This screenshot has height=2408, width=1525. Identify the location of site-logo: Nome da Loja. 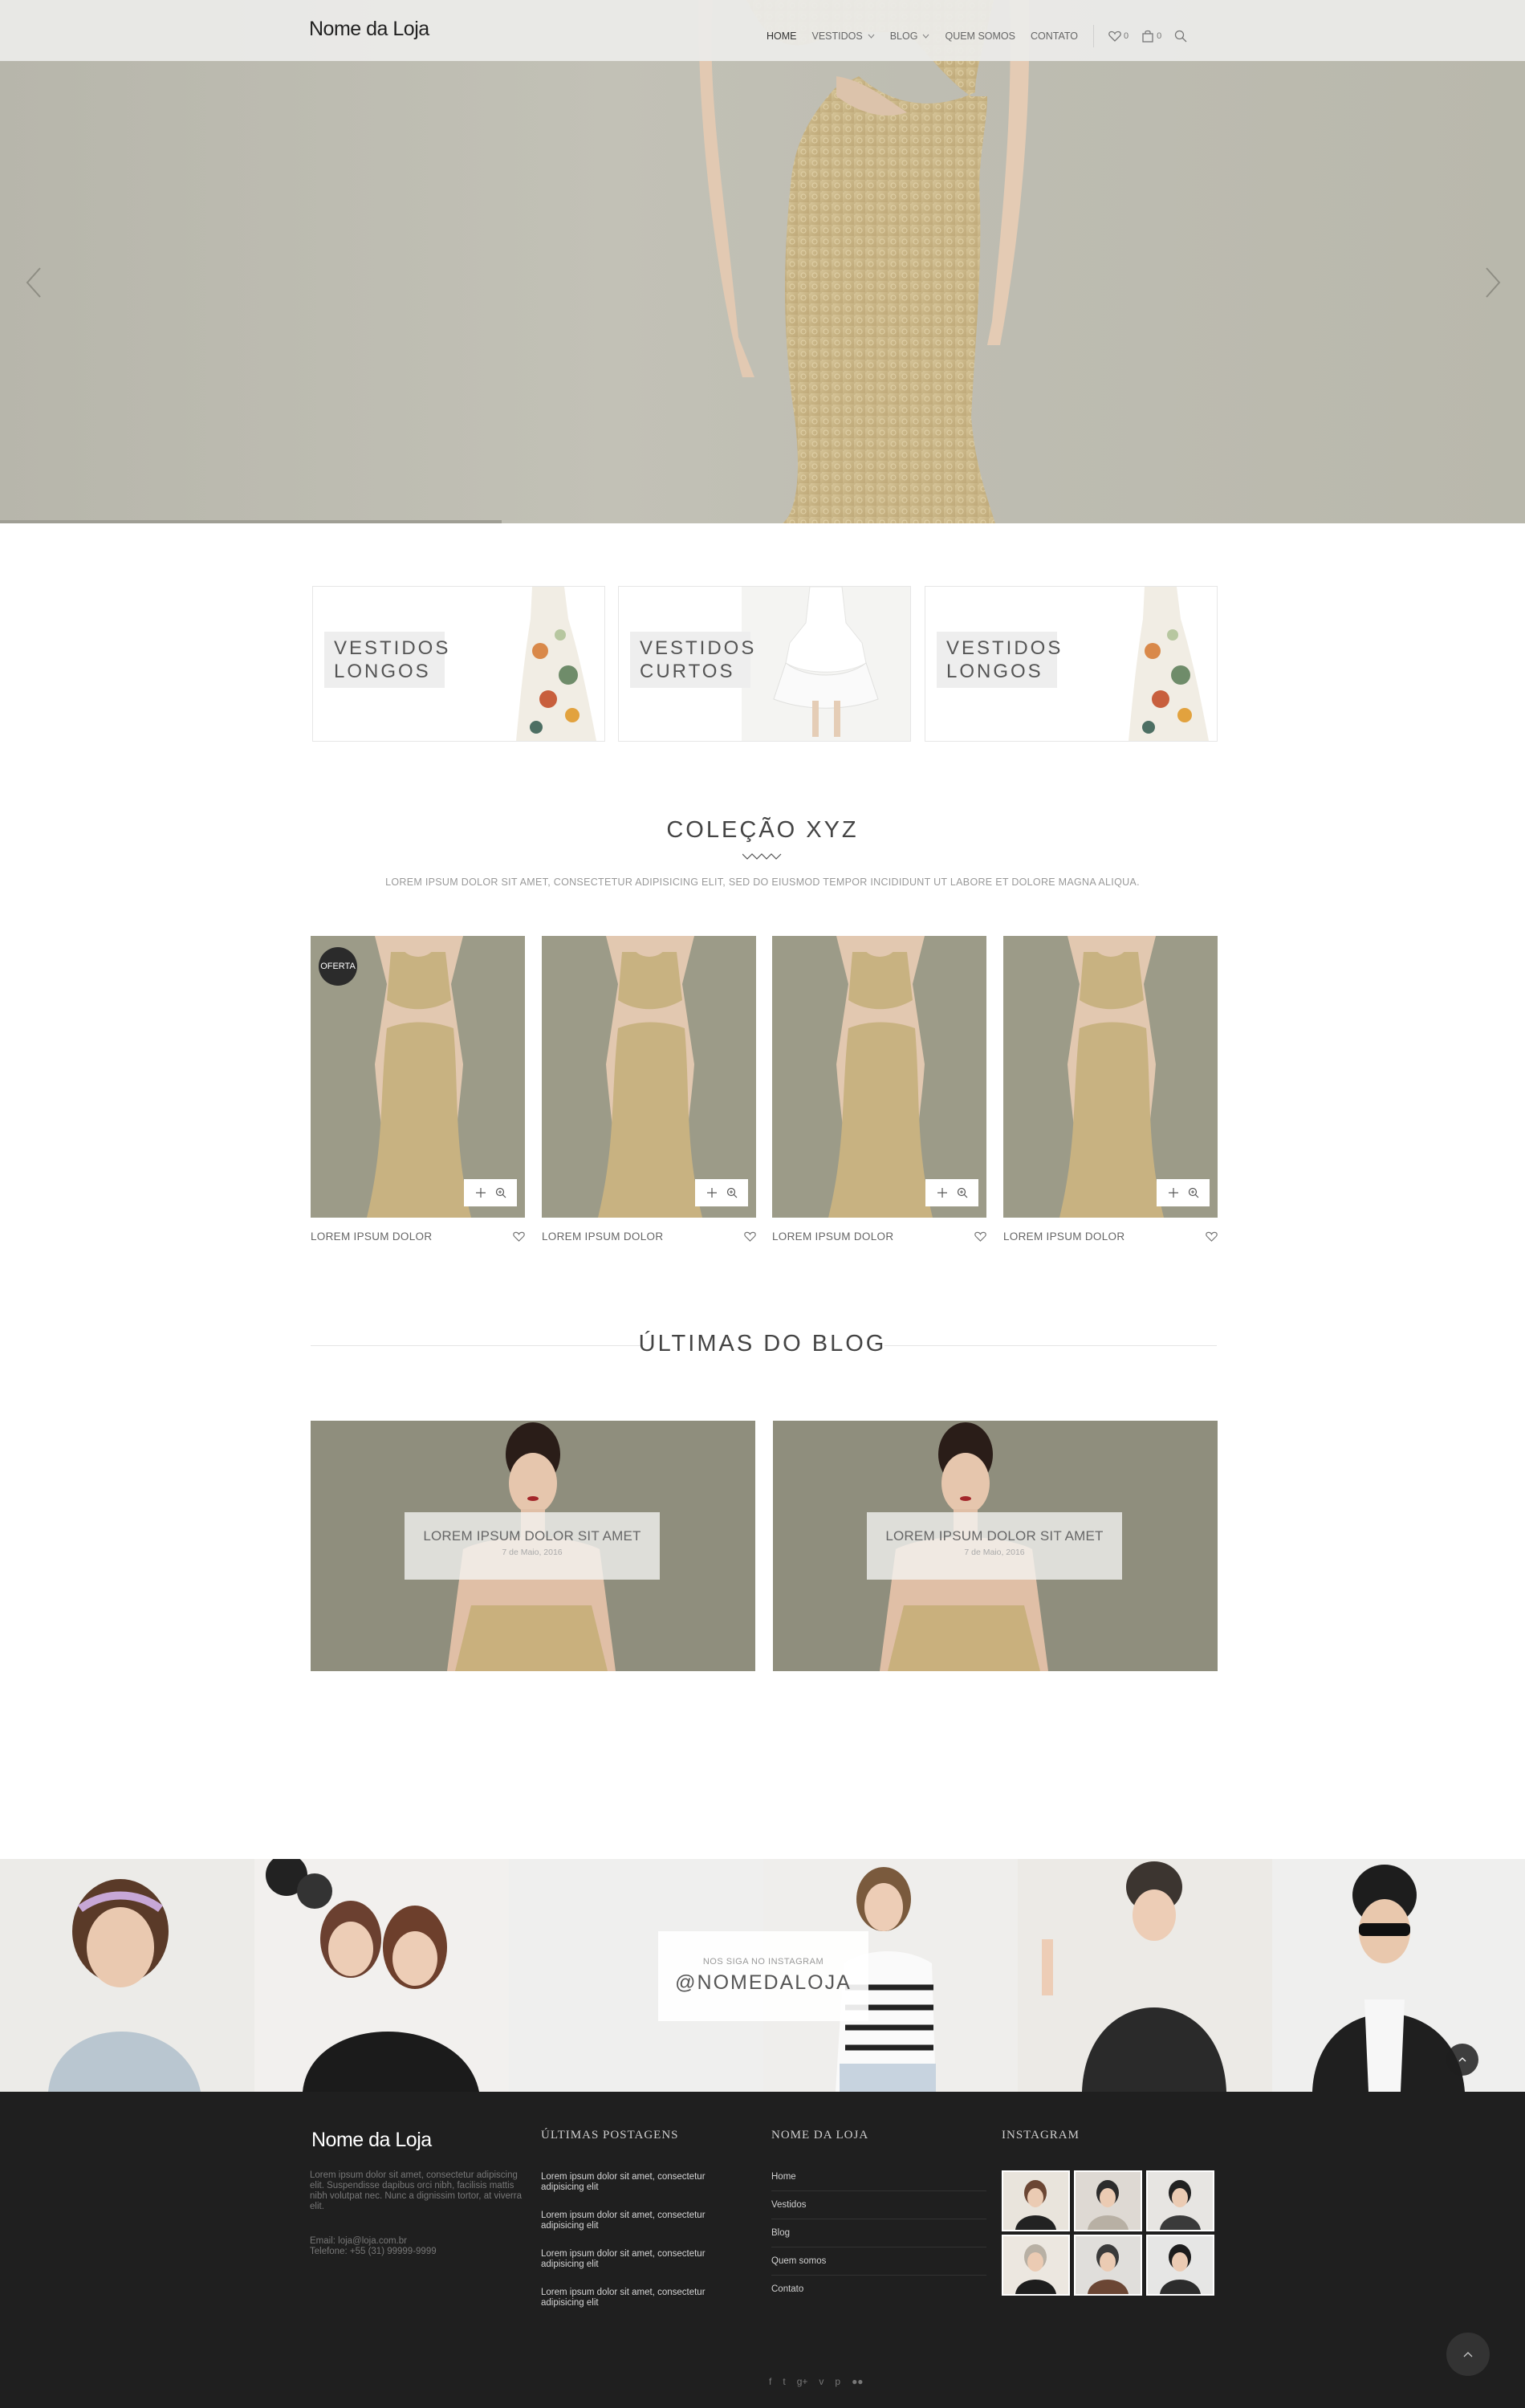
(369, 29).